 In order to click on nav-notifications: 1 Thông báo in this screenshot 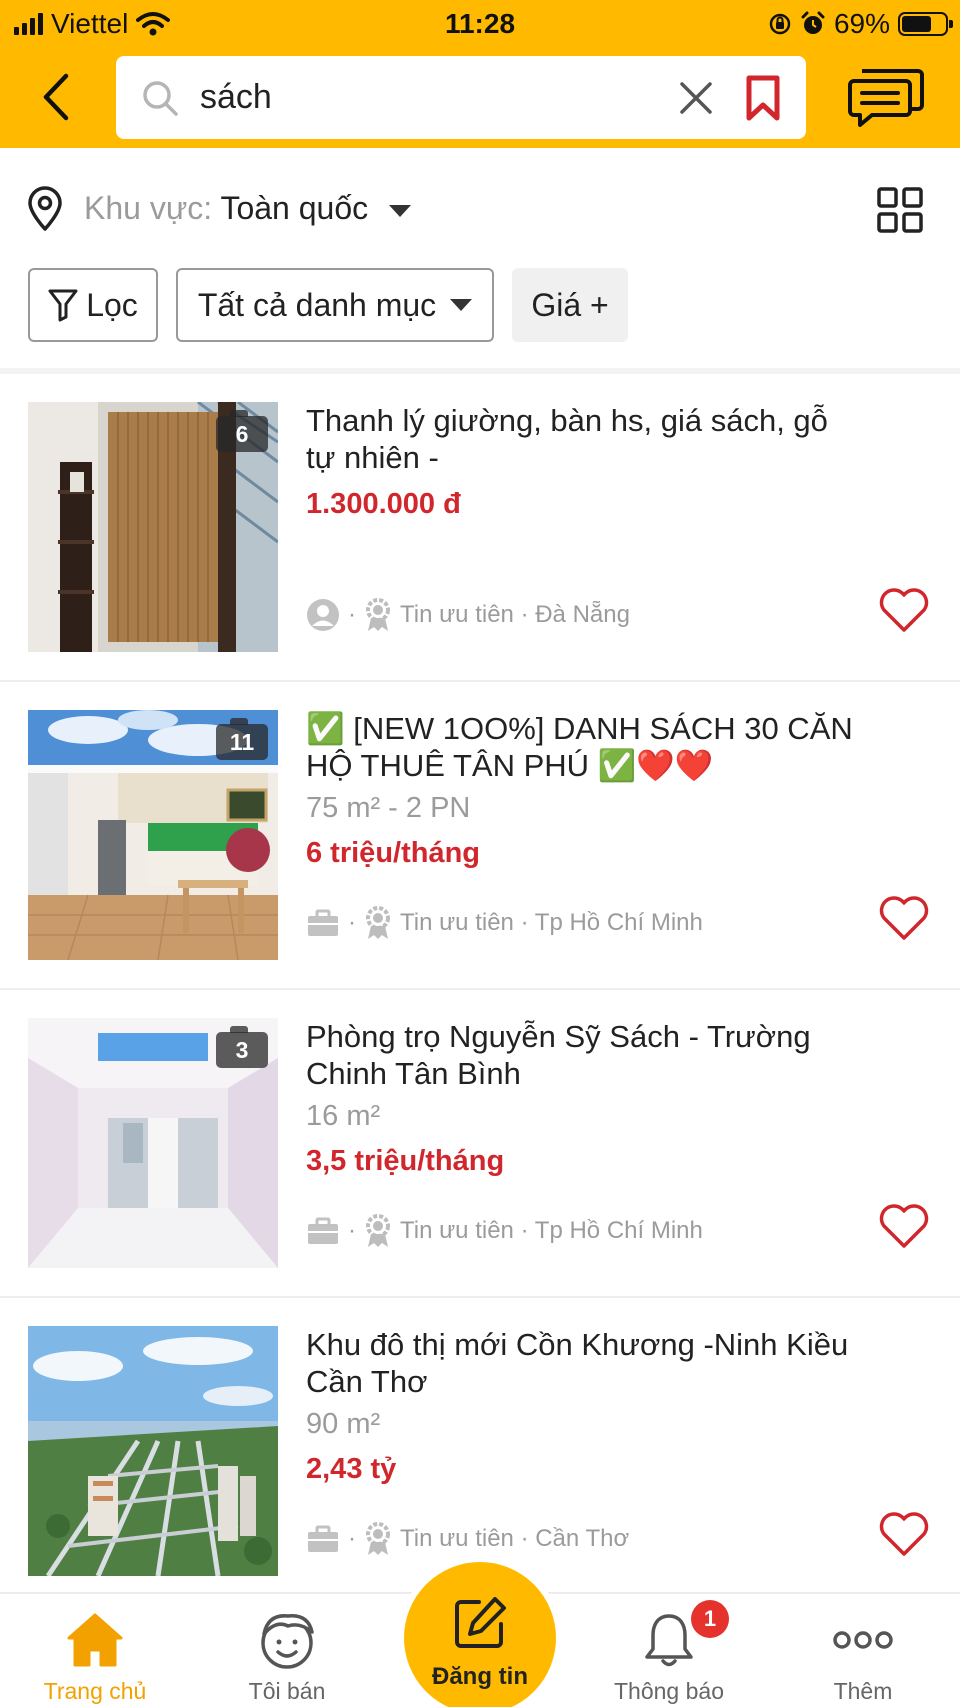, I will do `click(669, 1650)`.